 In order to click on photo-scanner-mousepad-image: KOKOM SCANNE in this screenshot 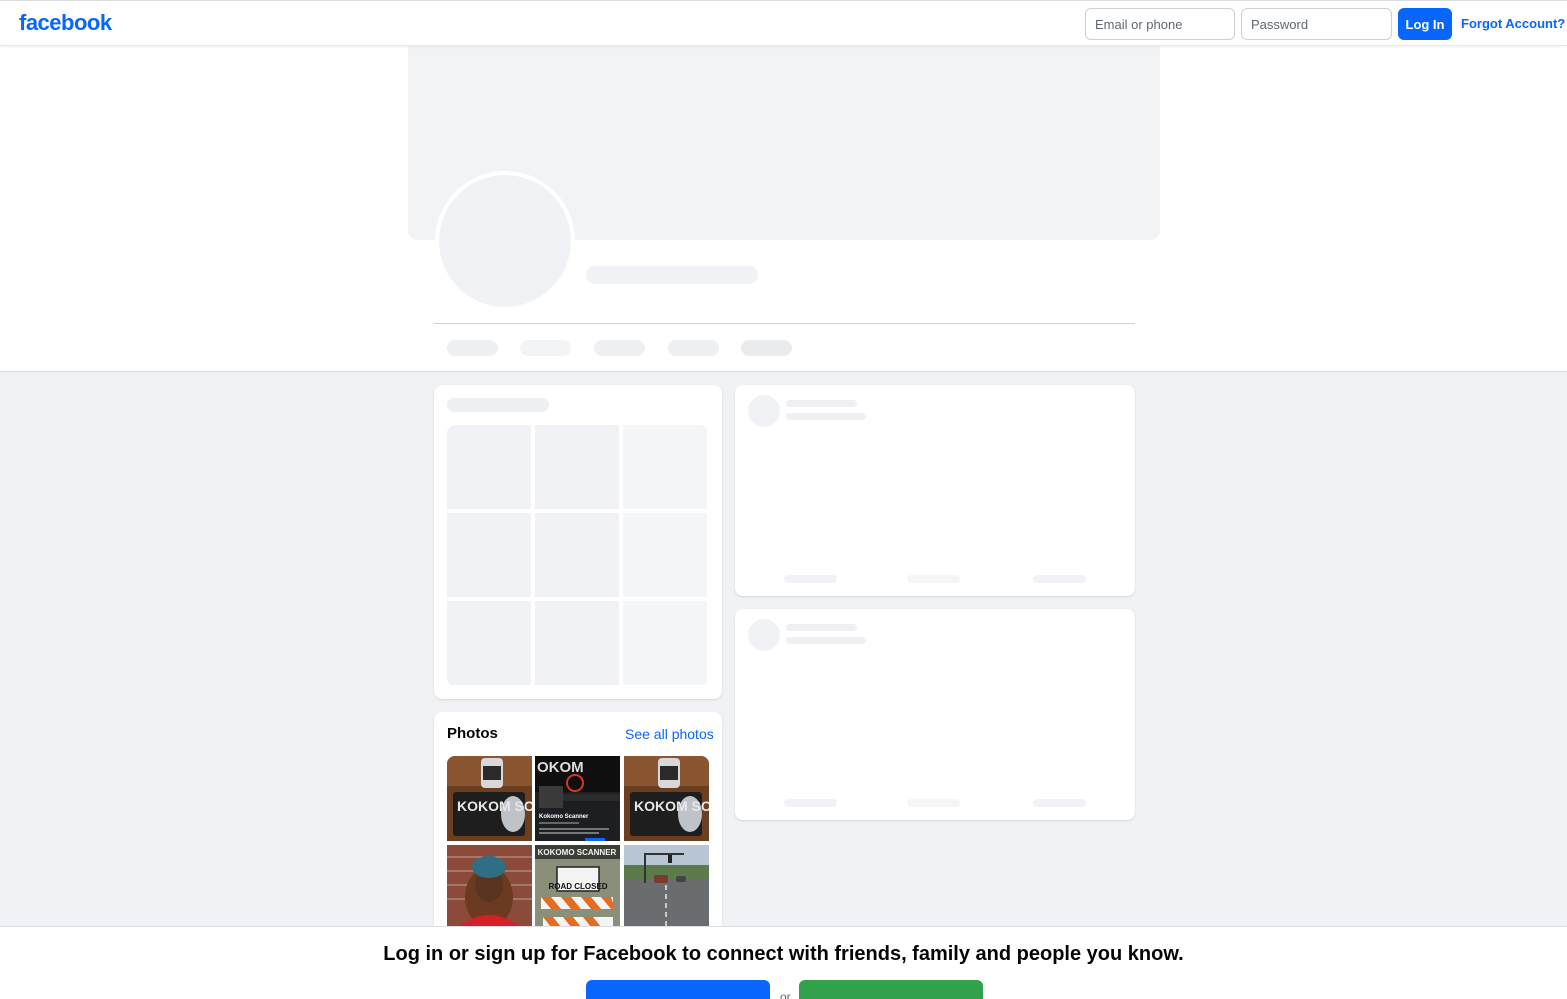, I will do `click(489, 798)`.